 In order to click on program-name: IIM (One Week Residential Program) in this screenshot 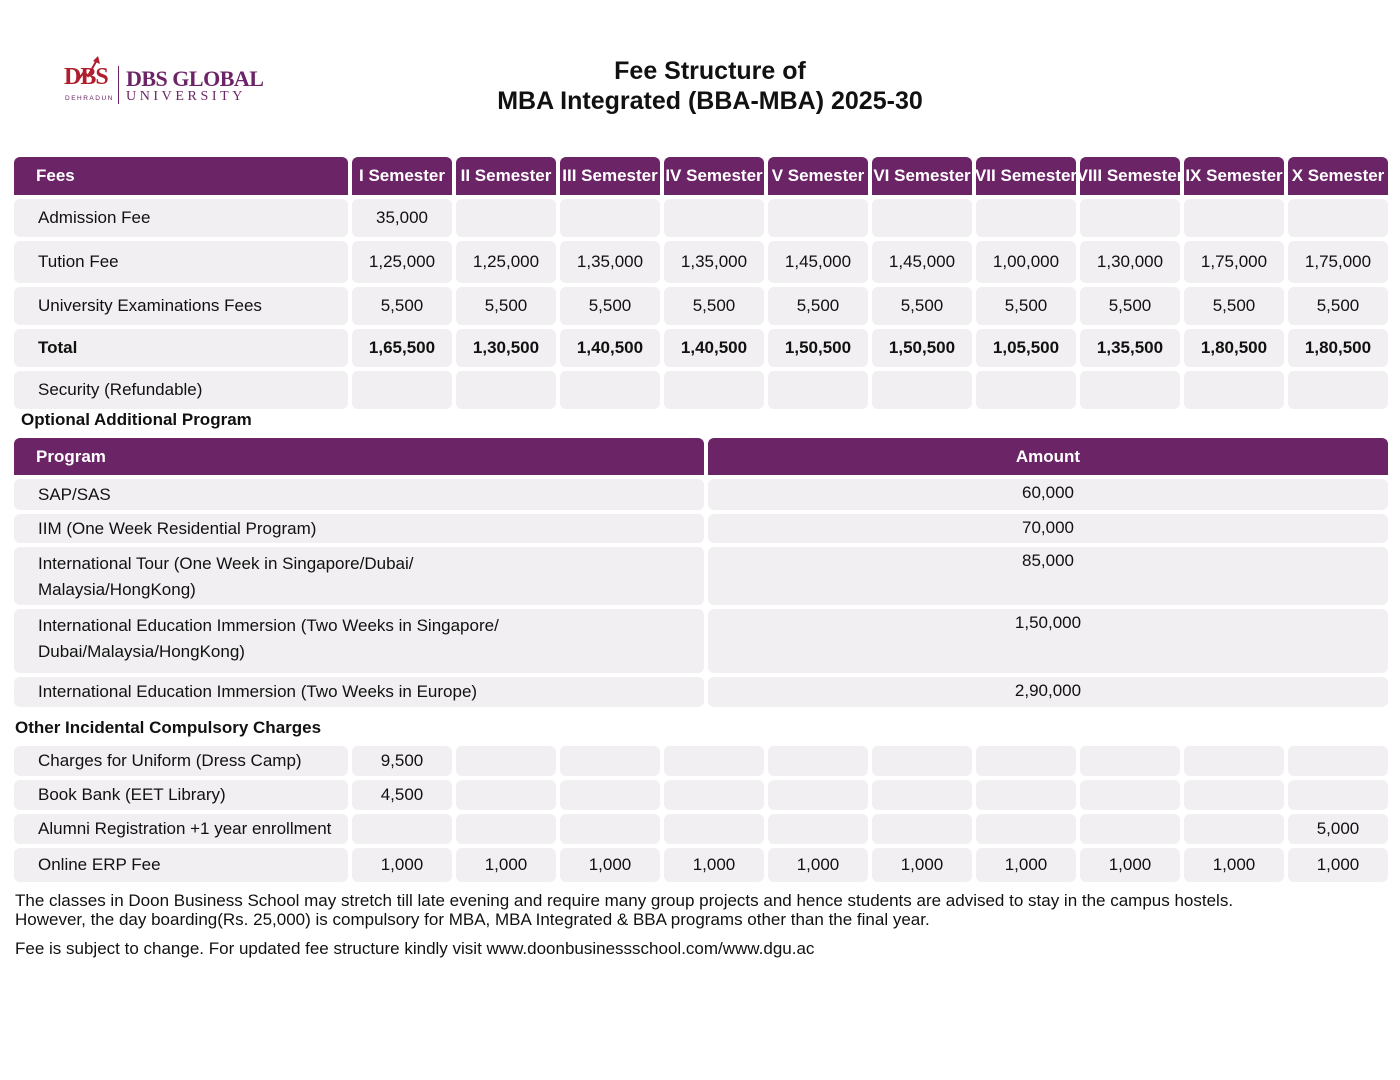, I will do `click(359, 528)`.